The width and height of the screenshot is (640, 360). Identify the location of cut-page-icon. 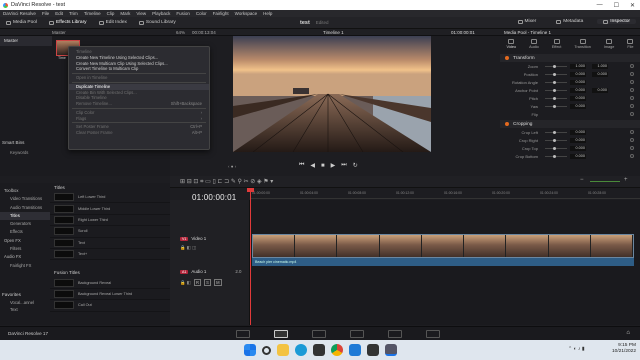
(281, 334).